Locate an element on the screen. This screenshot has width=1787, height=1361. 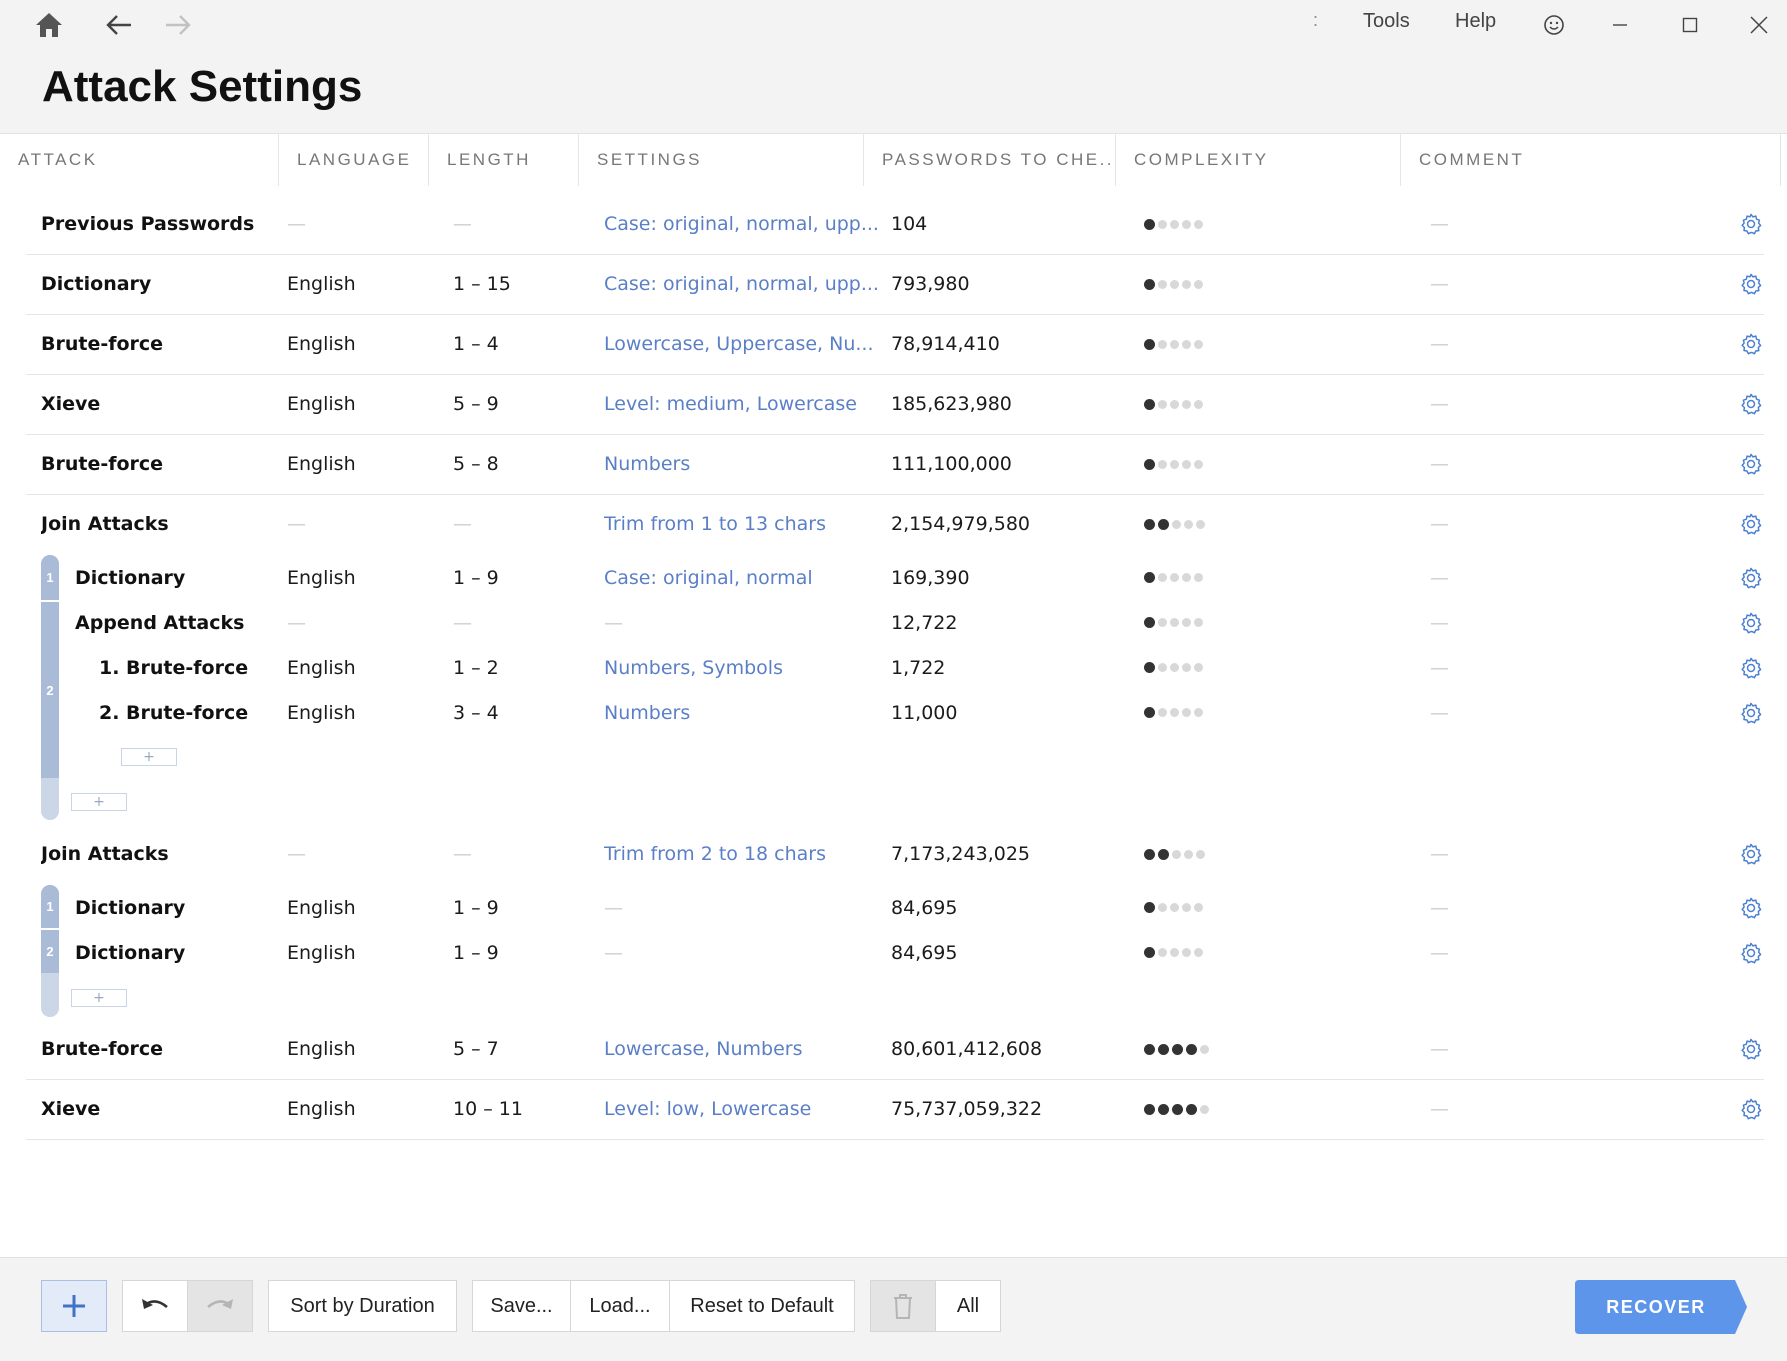
sort-by-duration-button: Sort by Duration is located at coordinates (362, 1306).